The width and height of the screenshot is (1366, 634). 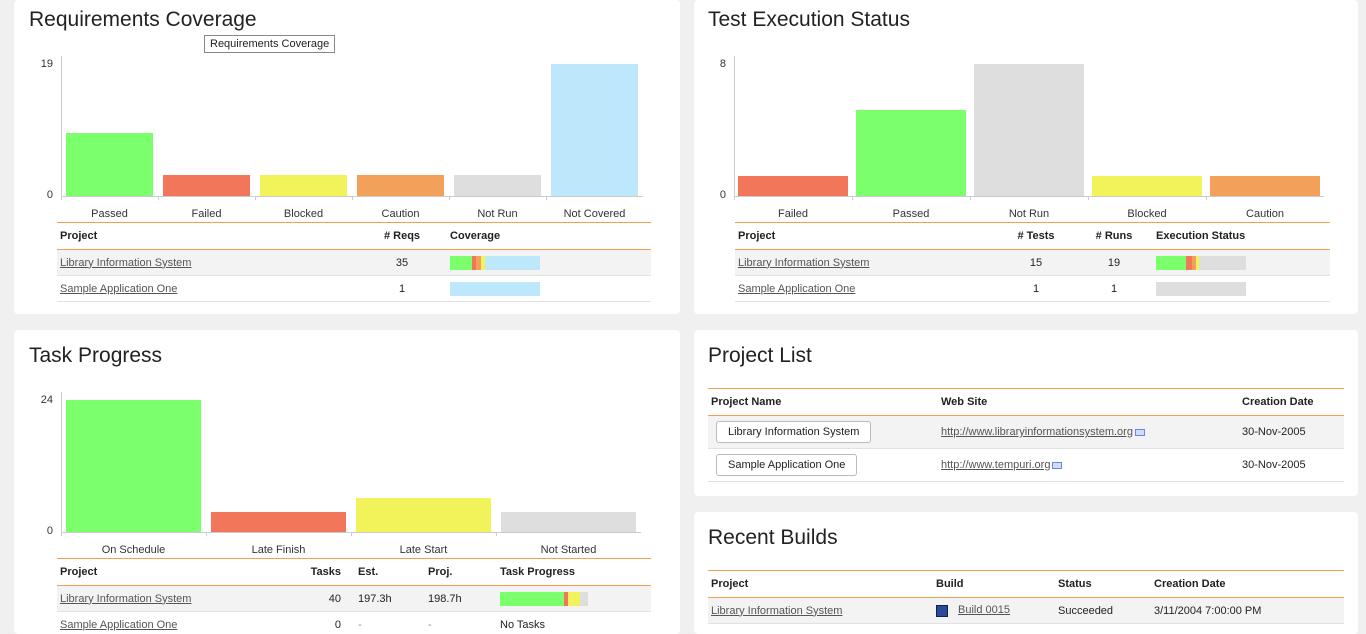 What do you see at coordinates (1114, 236) in the screenshot?
I see `col-runs: # Runs` at bounding box center [1114, 236].